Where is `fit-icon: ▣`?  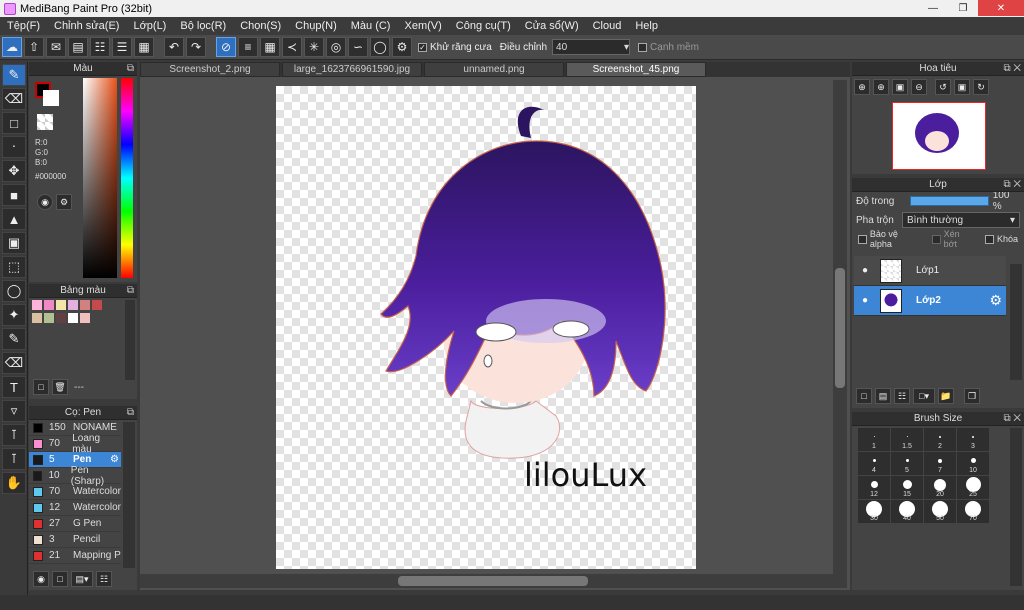 fit-icon: ▣ is located at coordinates (900, 87).